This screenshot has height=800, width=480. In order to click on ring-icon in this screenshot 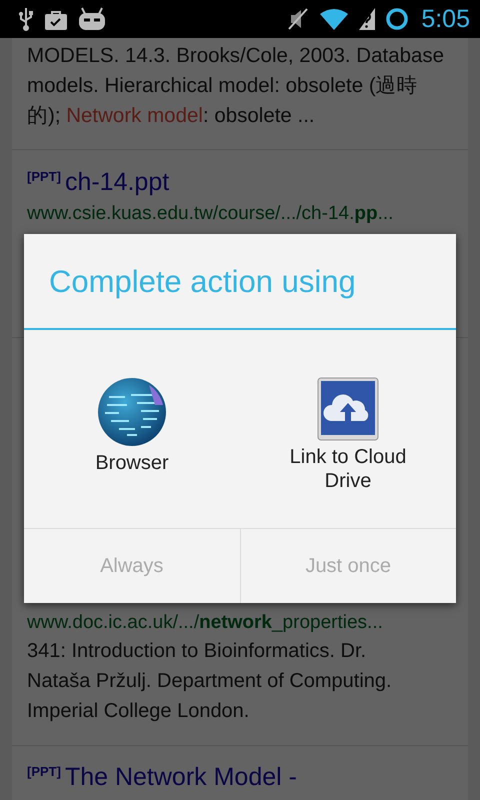, I will do `click(397, 19)`.